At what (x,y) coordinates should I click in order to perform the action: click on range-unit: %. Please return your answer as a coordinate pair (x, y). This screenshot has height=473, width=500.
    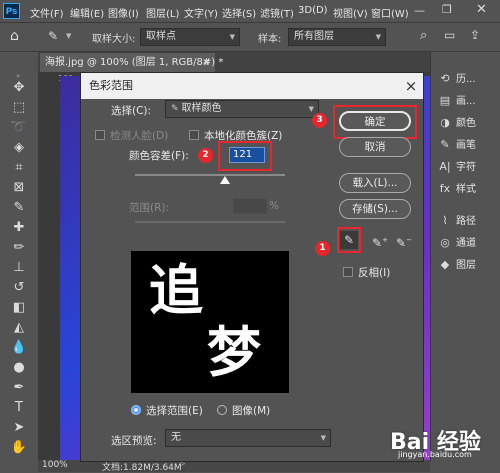
    Looking at the image, I should click on (274, 206).